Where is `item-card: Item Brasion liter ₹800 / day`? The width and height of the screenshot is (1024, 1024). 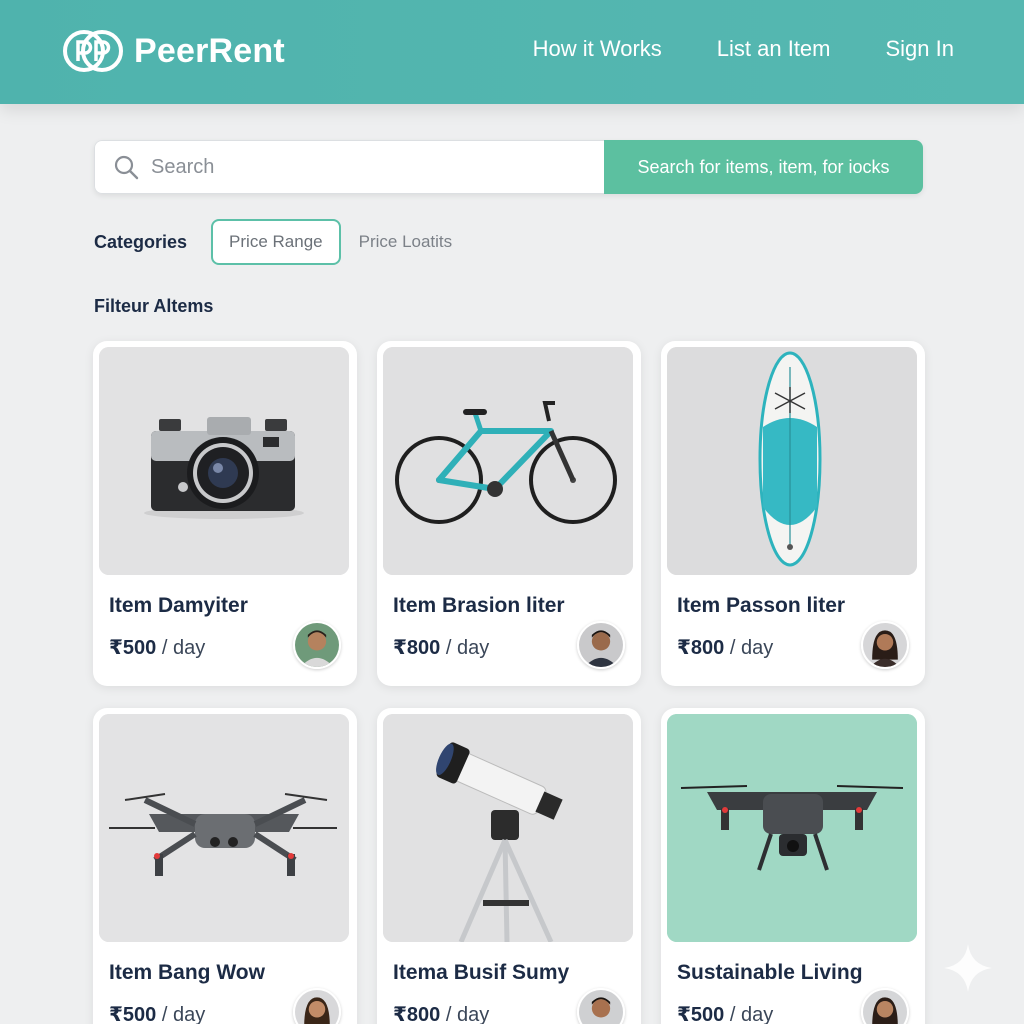 item-card: Item Brasion liter ₹800 / day is located at coordinates (509, 513).